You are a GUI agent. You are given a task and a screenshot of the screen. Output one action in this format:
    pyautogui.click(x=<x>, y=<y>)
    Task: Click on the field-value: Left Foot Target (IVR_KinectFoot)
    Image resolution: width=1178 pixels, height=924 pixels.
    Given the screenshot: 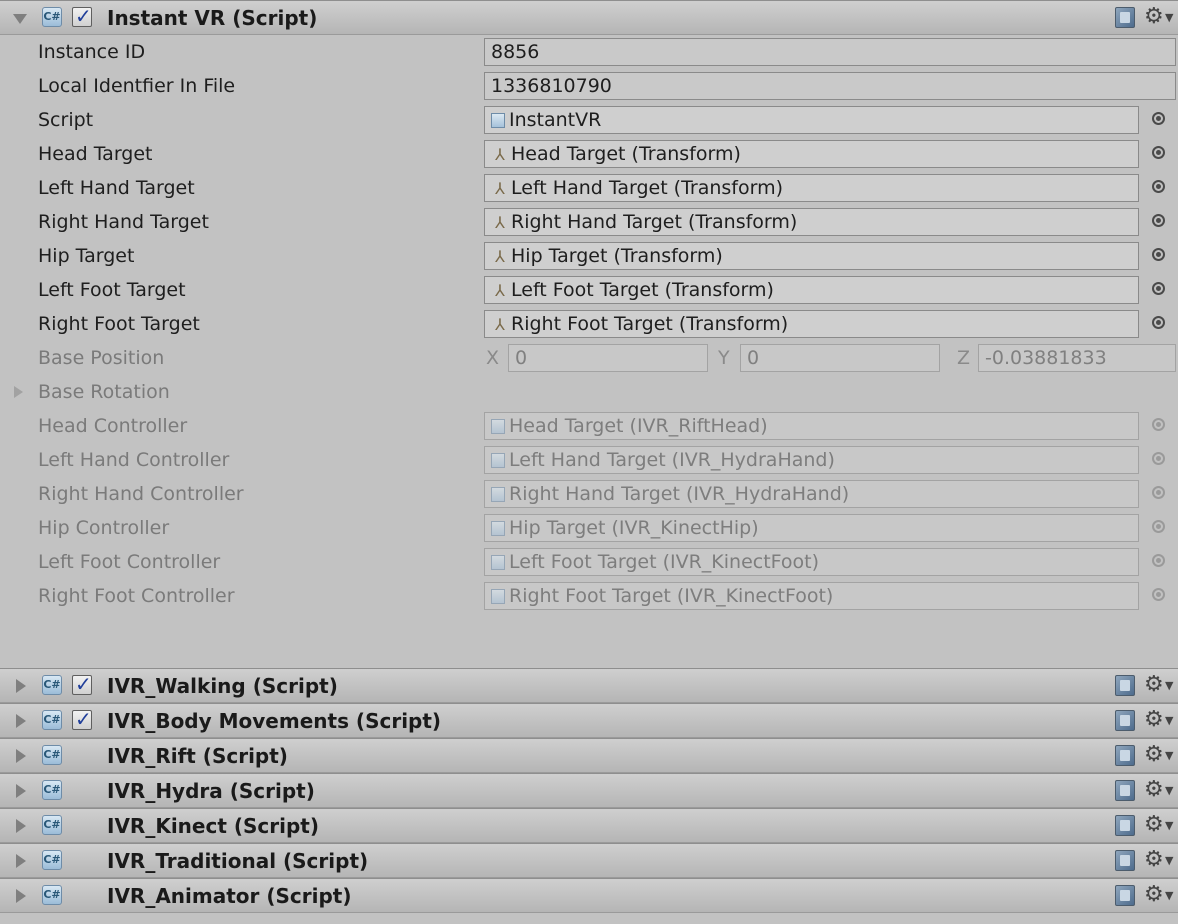 What is the action you would take?
    pyautogui.click(x=664, y=562)
    